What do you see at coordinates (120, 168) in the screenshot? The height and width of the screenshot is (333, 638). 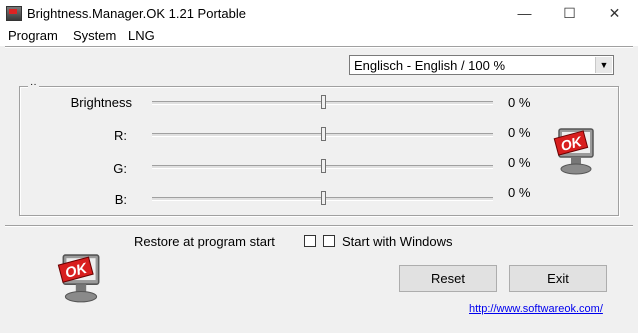 I see `green-label: G:` at bounding box center [120, 168].